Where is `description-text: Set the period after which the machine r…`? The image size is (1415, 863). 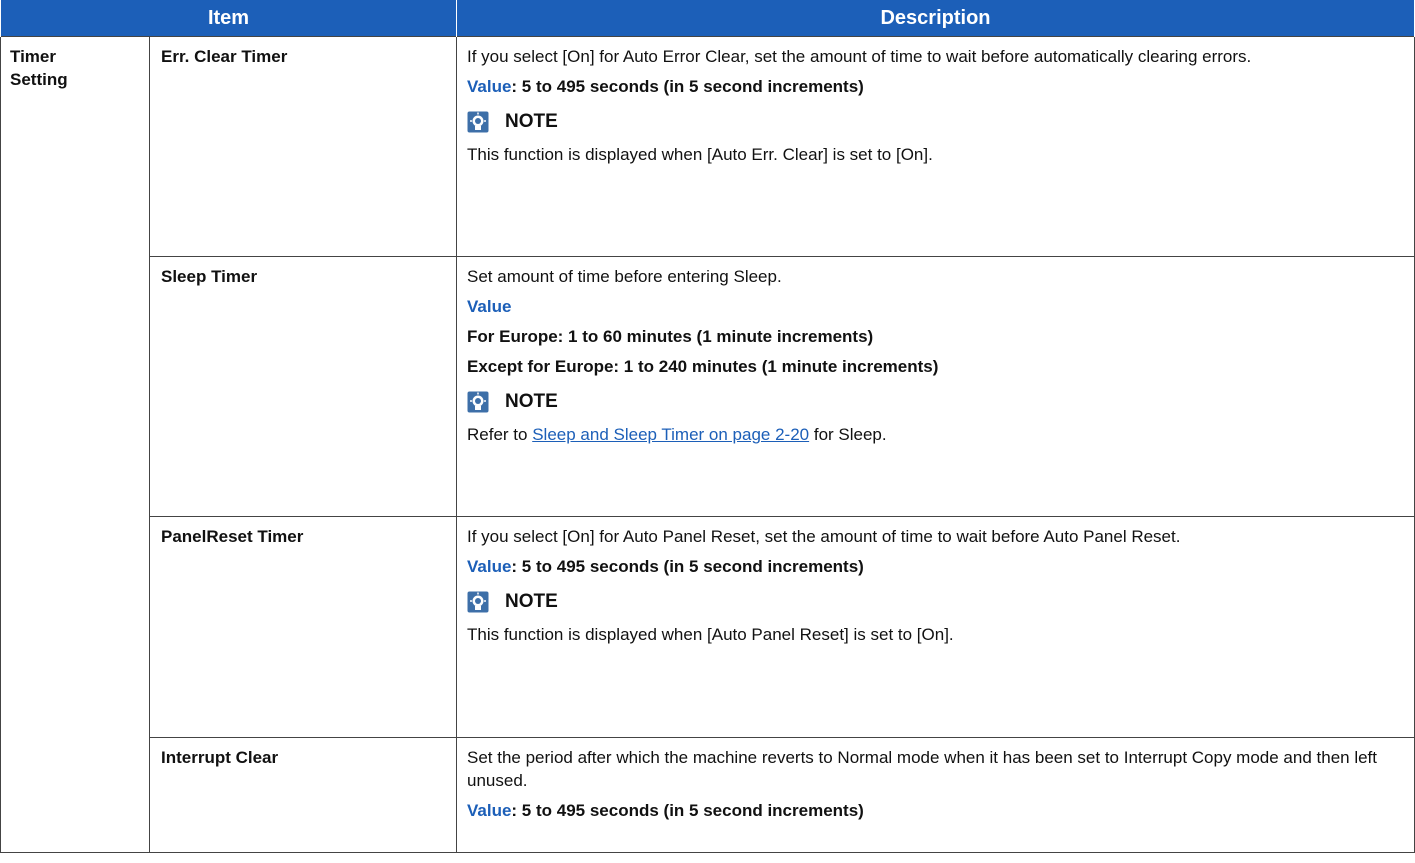
description-text: Set the period after which the machine r… is located at coordinates (922, 769).